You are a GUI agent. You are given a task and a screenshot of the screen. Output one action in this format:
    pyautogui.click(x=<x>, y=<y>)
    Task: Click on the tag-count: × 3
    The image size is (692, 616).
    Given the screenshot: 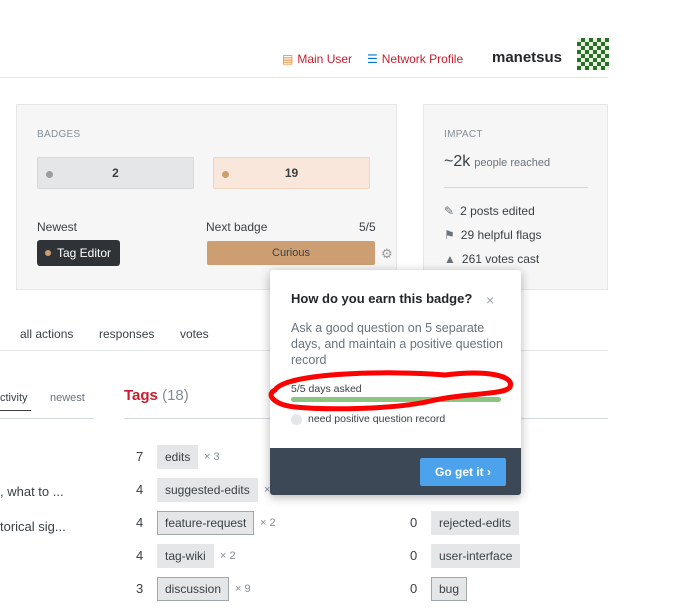 What is the action you would take?
    pyautogui.click(x=212, y=457)
    